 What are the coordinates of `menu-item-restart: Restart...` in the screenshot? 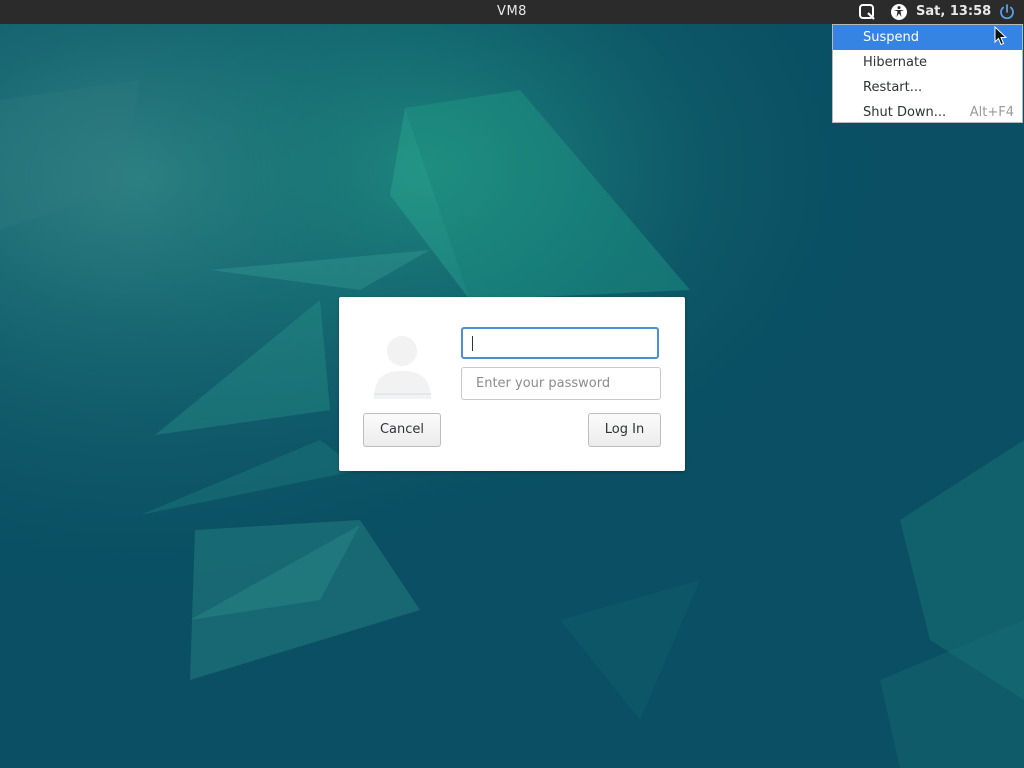 It's located at (927, 87).